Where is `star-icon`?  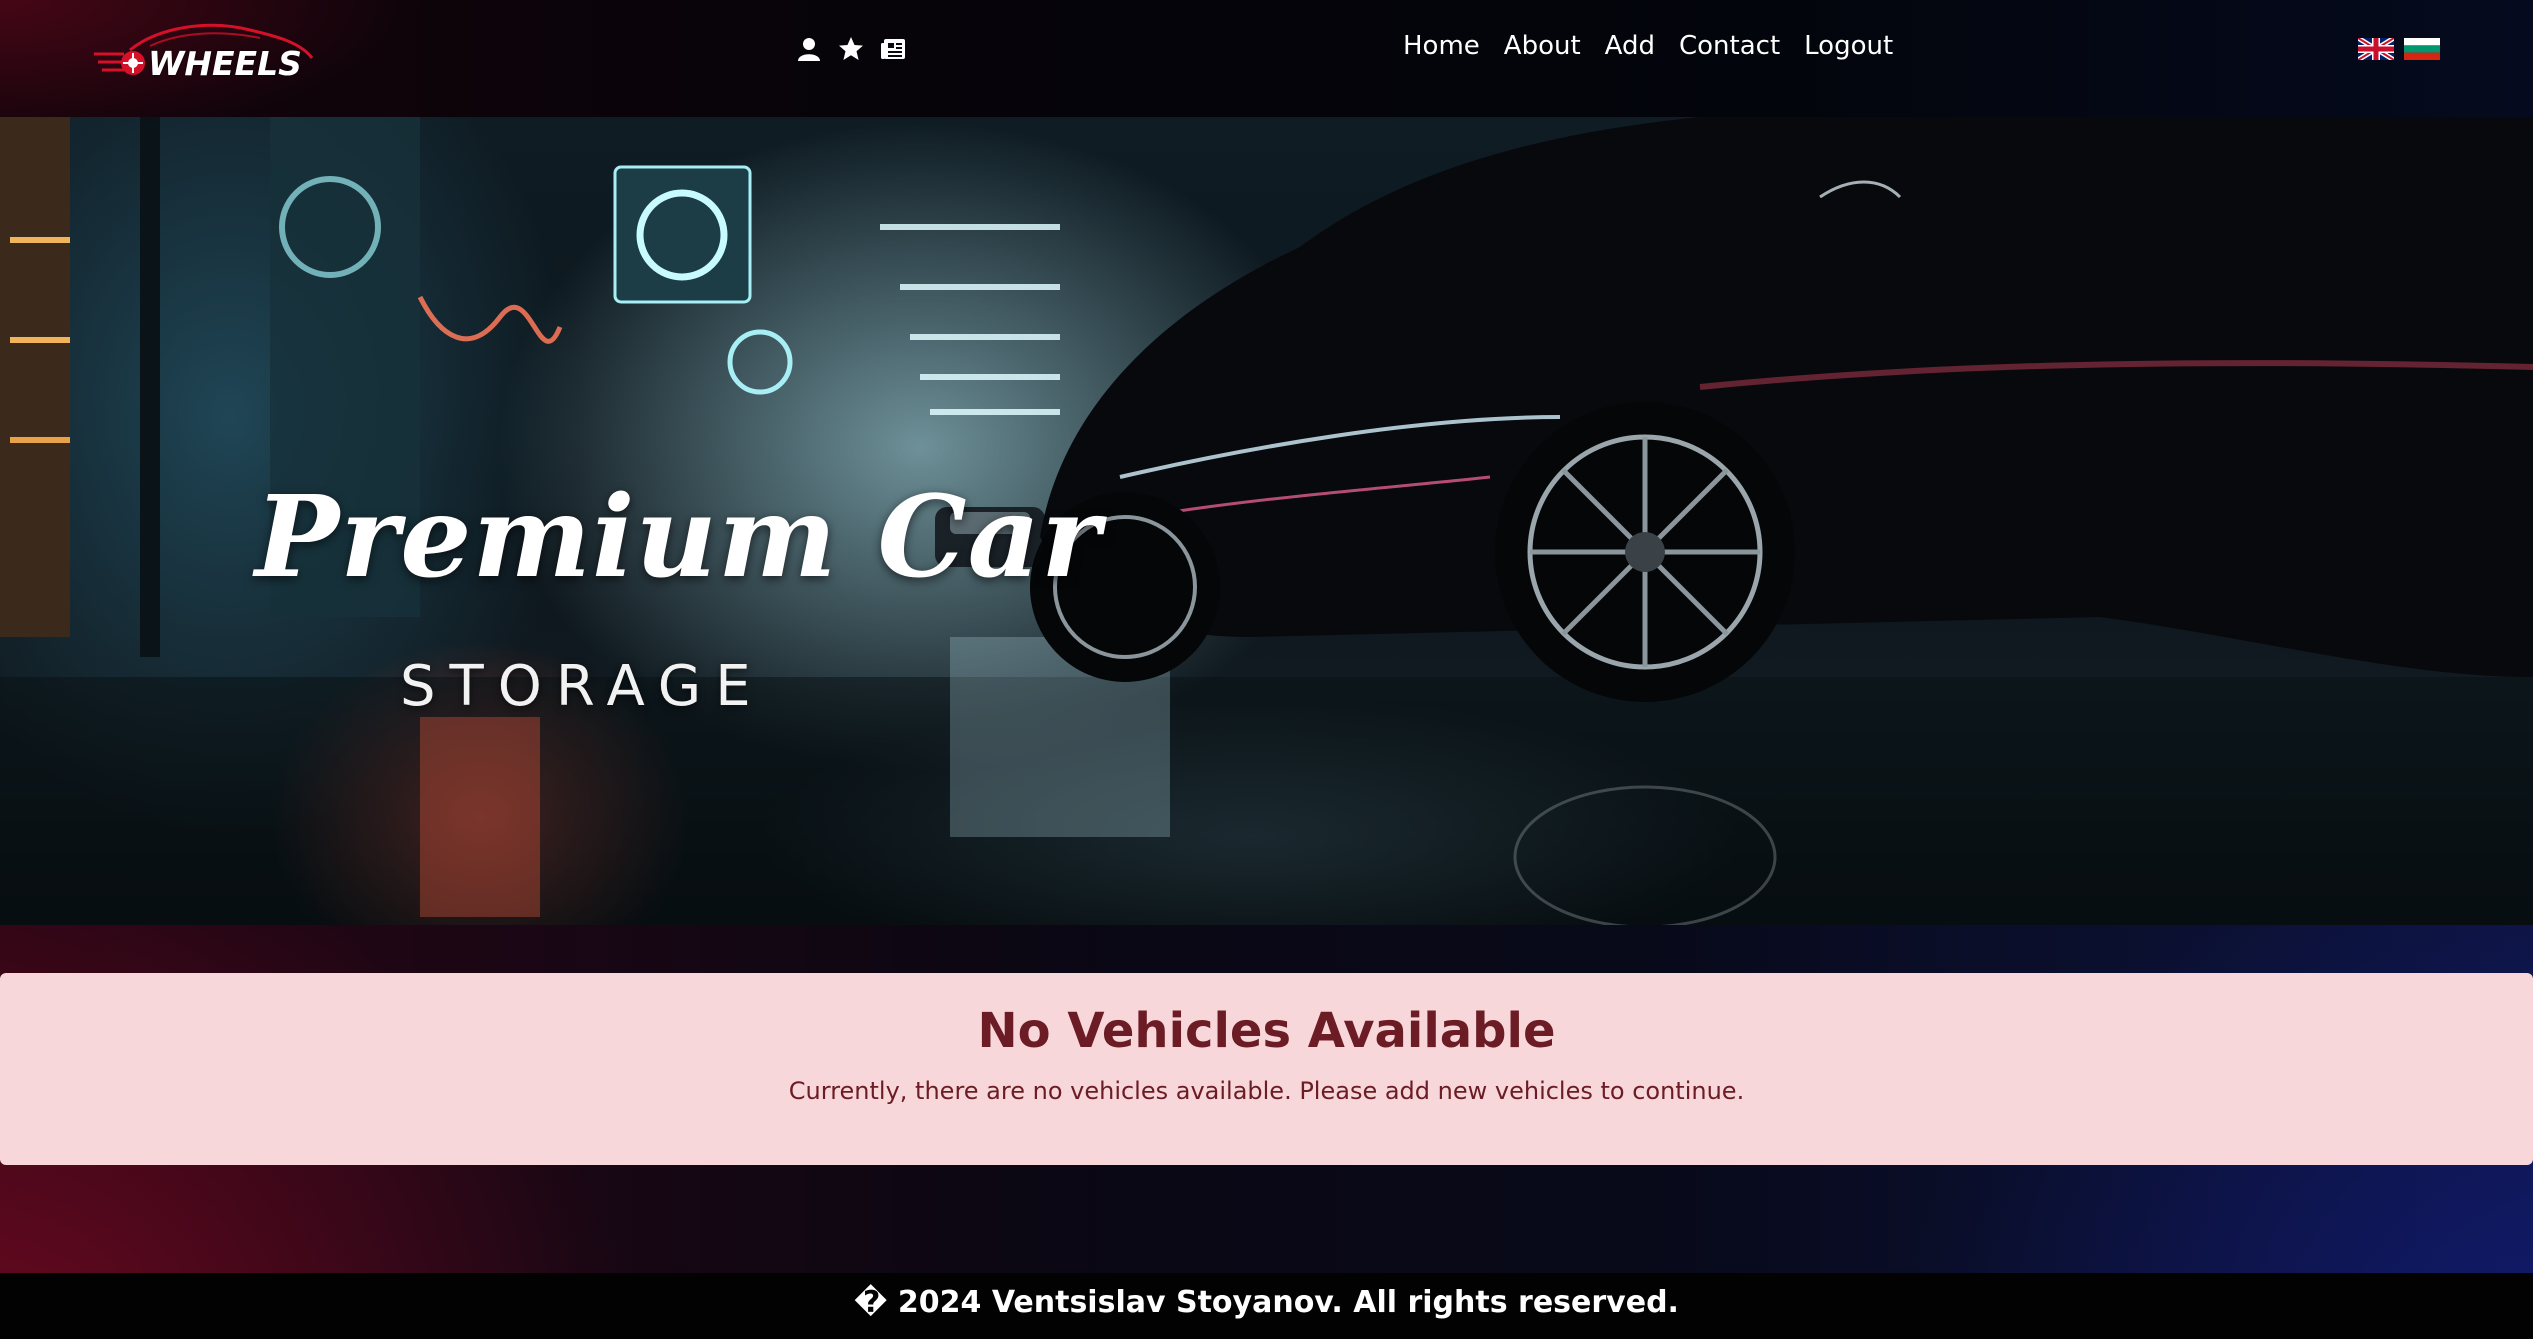
star-icon is located at coordinates (851, 49).